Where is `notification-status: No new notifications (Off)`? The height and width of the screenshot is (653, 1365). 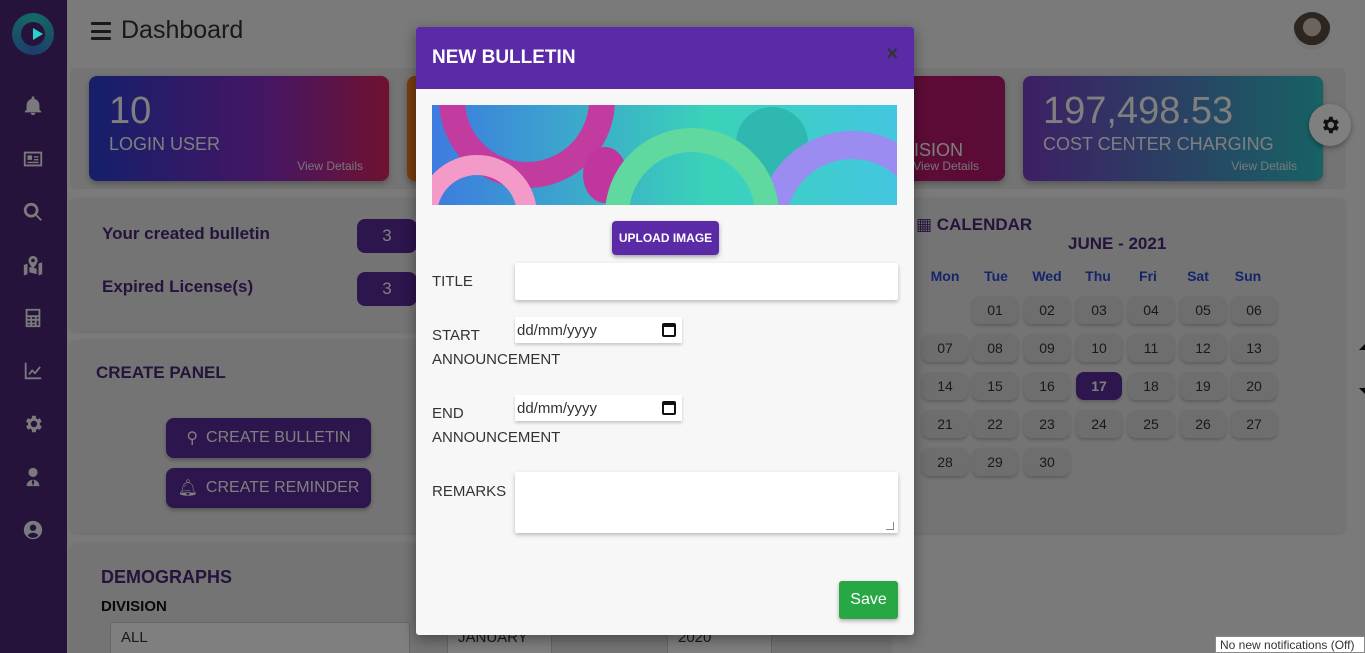 notification-status: No new notifications (Off) is located at coordinates (1290, 644).